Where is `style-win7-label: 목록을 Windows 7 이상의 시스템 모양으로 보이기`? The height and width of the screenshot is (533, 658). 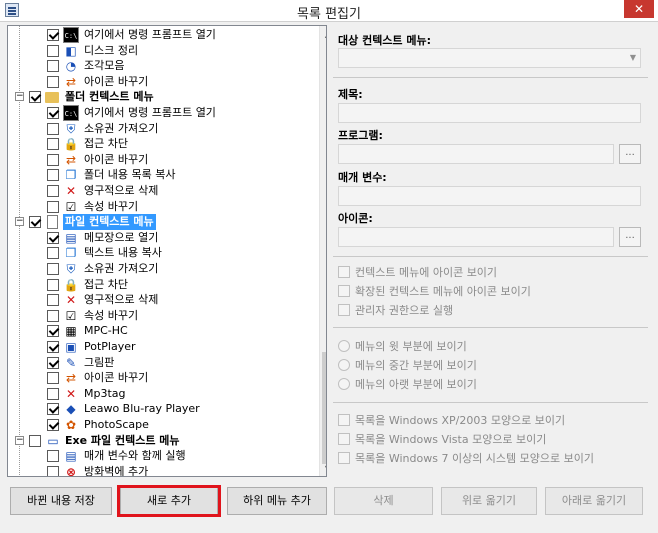
style-win7-label: 목록을 Windows 7 이상의 시스템 모양으로 보이기 is located at coordinates (474, 458).